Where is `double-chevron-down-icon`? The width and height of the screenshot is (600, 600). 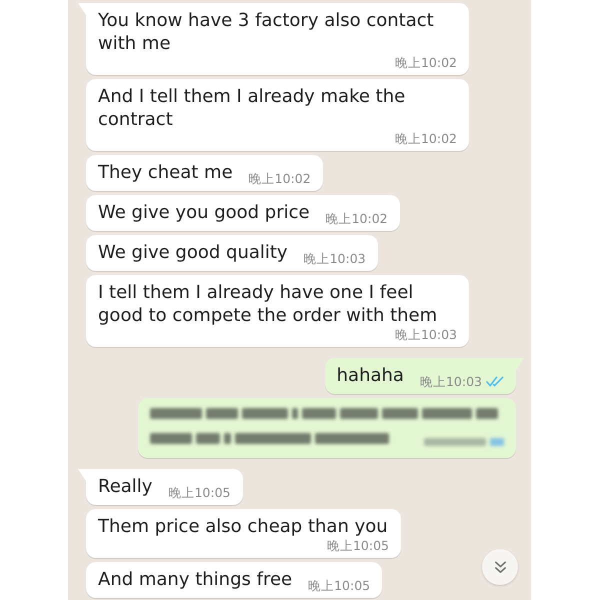 double-chevron-down-icon is located at coordinates (500, 567).